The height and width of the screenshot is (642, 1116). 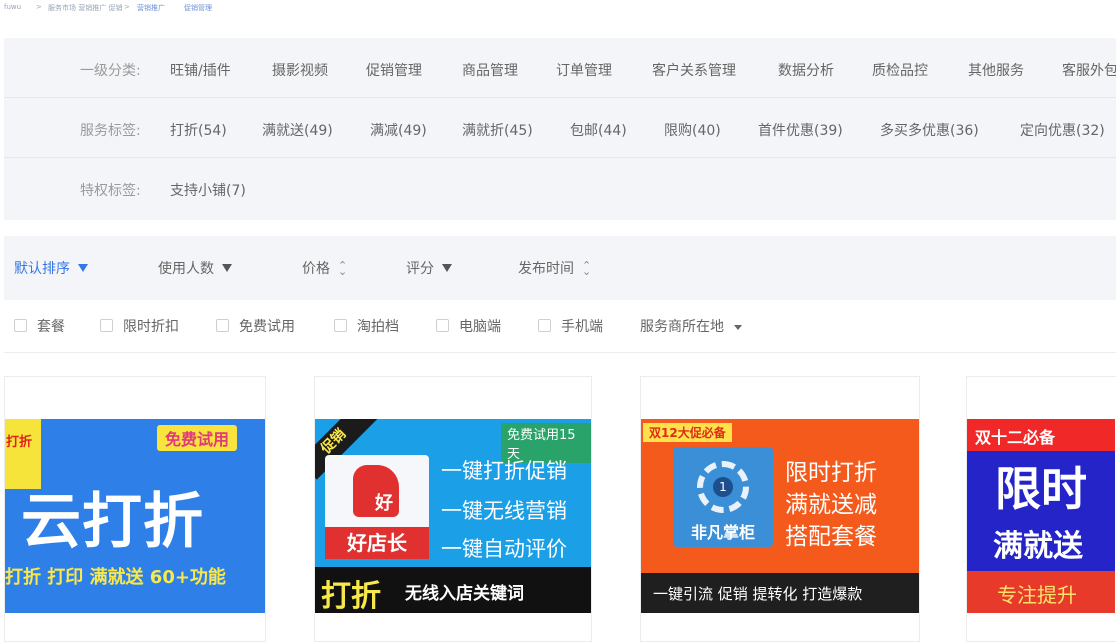 I want to click on banner-bottom-strip: 专注提升, so click(x=1041, y=592).